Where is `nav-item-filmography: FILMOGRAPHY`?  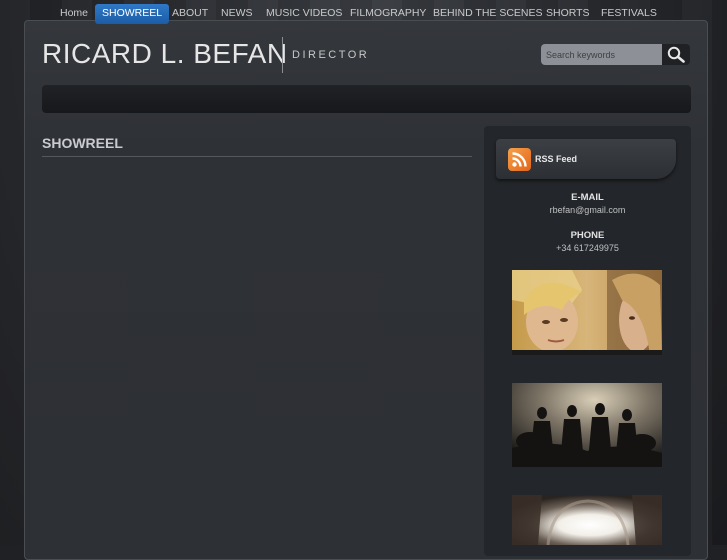
nav-item-filmography: FILMOGRAPHY is located at coordinates (388, 14).